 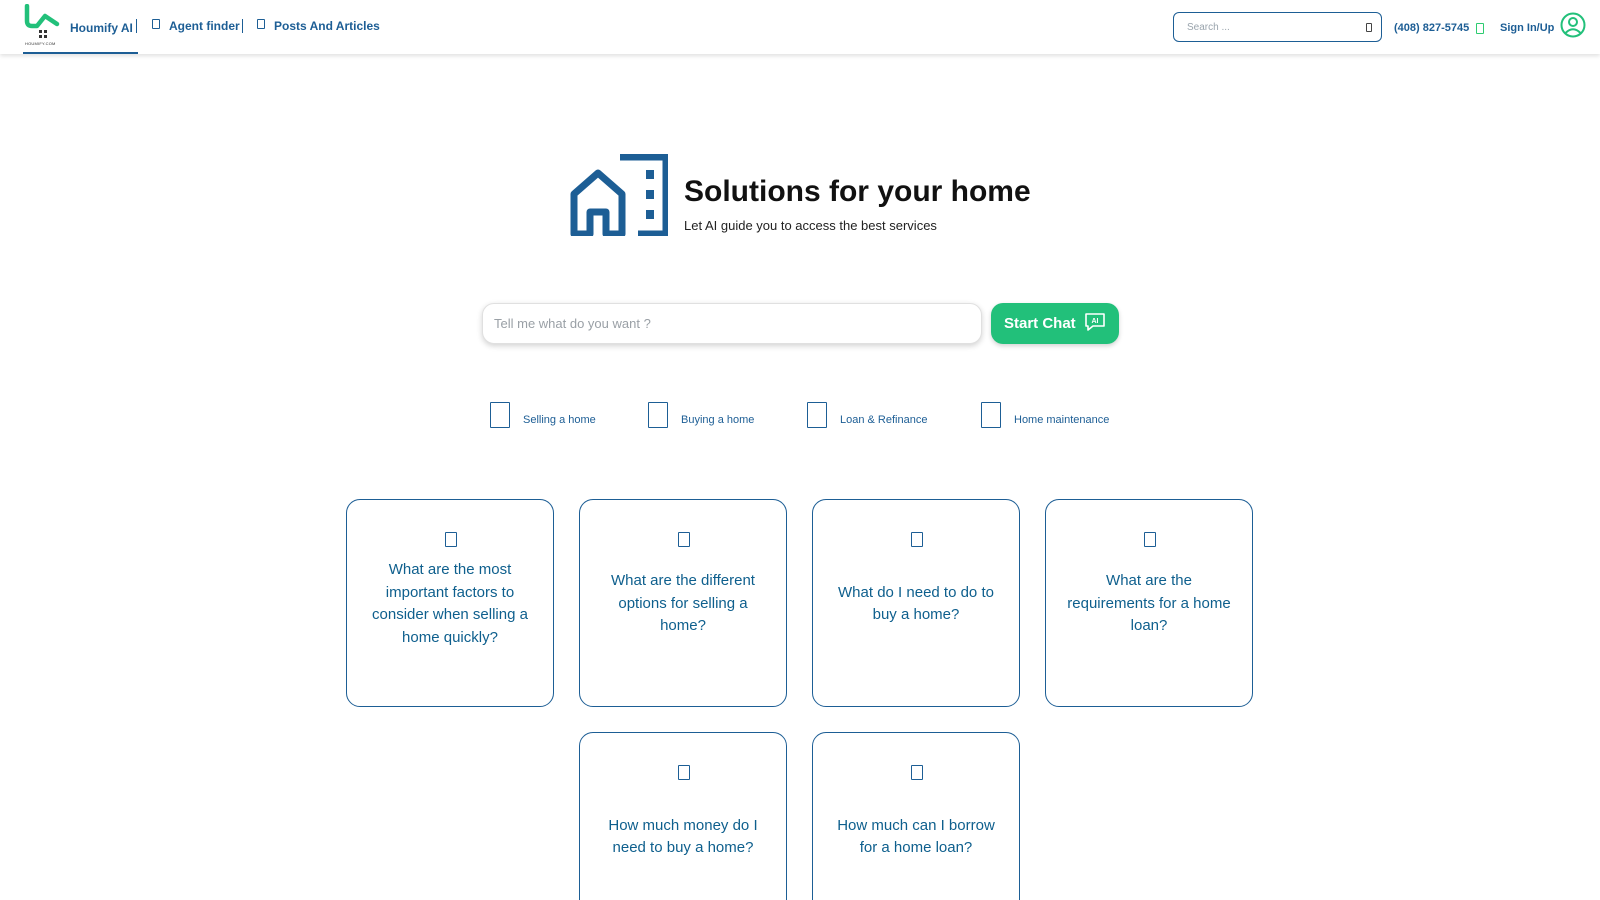 I want to click on category-home-maintenance: Home maintenance, so click(x=1045, y=415).